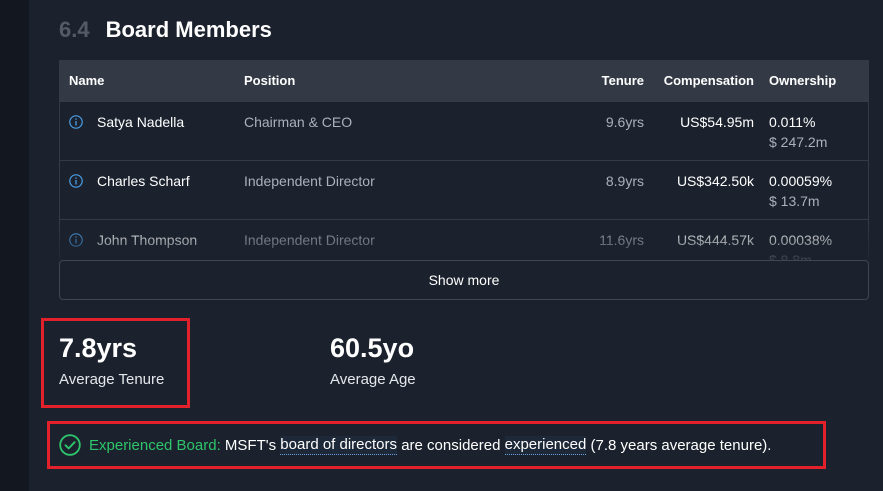 The image size is (883, 491). Describe the element at coordinates (792, 122) in the screenshot. I see `ownership-percent: 0.011%` at that location.